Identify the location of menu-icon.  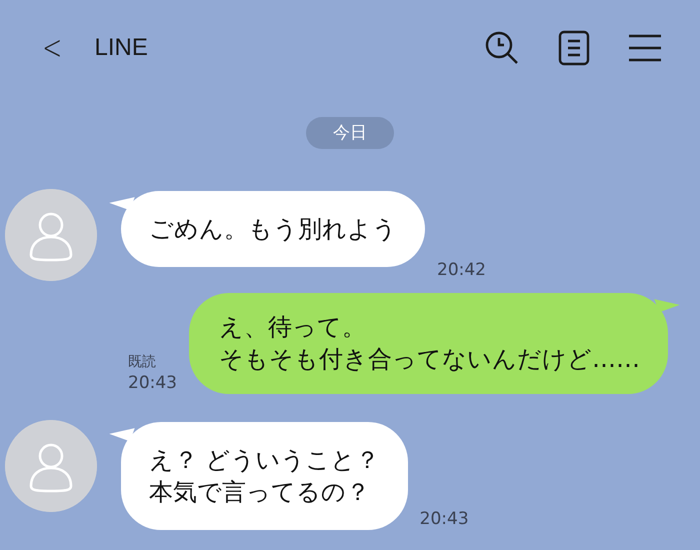
(645, 47).